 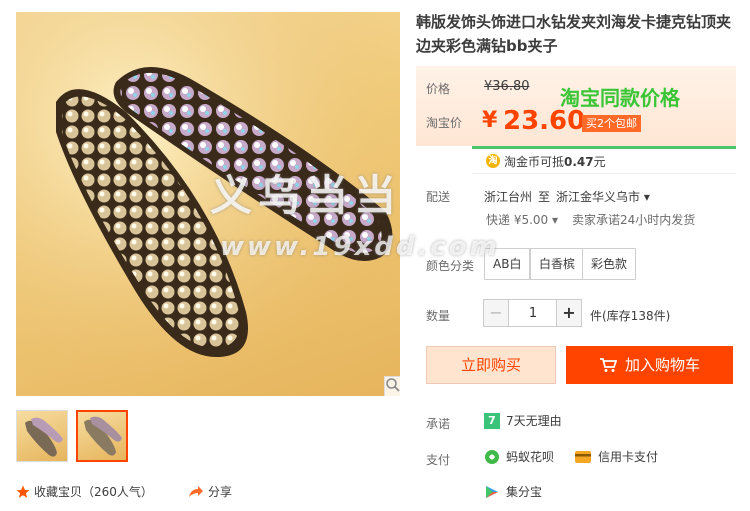 What do you see at coordinates (438, 89) in the screenshot?
I see `original-price-label: 价格` at bounding box center [438, 89].